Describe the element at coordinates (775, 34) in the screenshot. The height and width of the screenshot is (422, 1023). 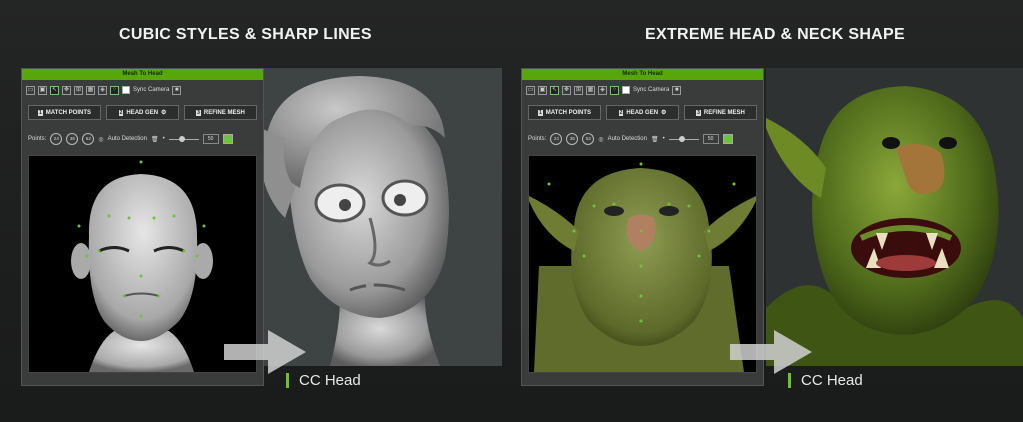
I see `right-heading: EXTREME HEAD & NECK SHAPE` at that location.